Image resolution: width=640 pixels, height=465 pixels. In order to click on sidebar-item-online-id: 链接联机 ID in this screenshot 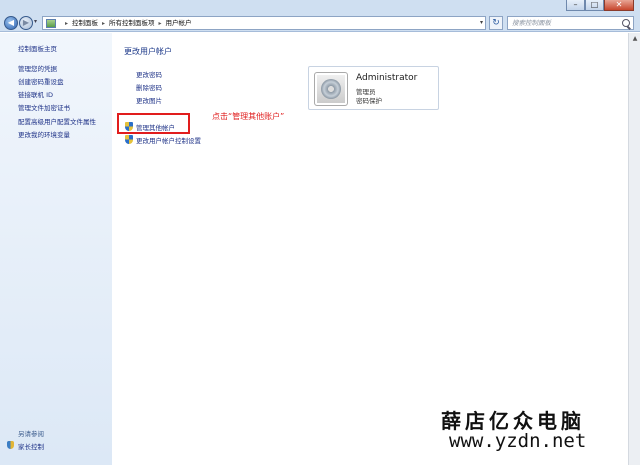, I will do `click(35, 94)`.